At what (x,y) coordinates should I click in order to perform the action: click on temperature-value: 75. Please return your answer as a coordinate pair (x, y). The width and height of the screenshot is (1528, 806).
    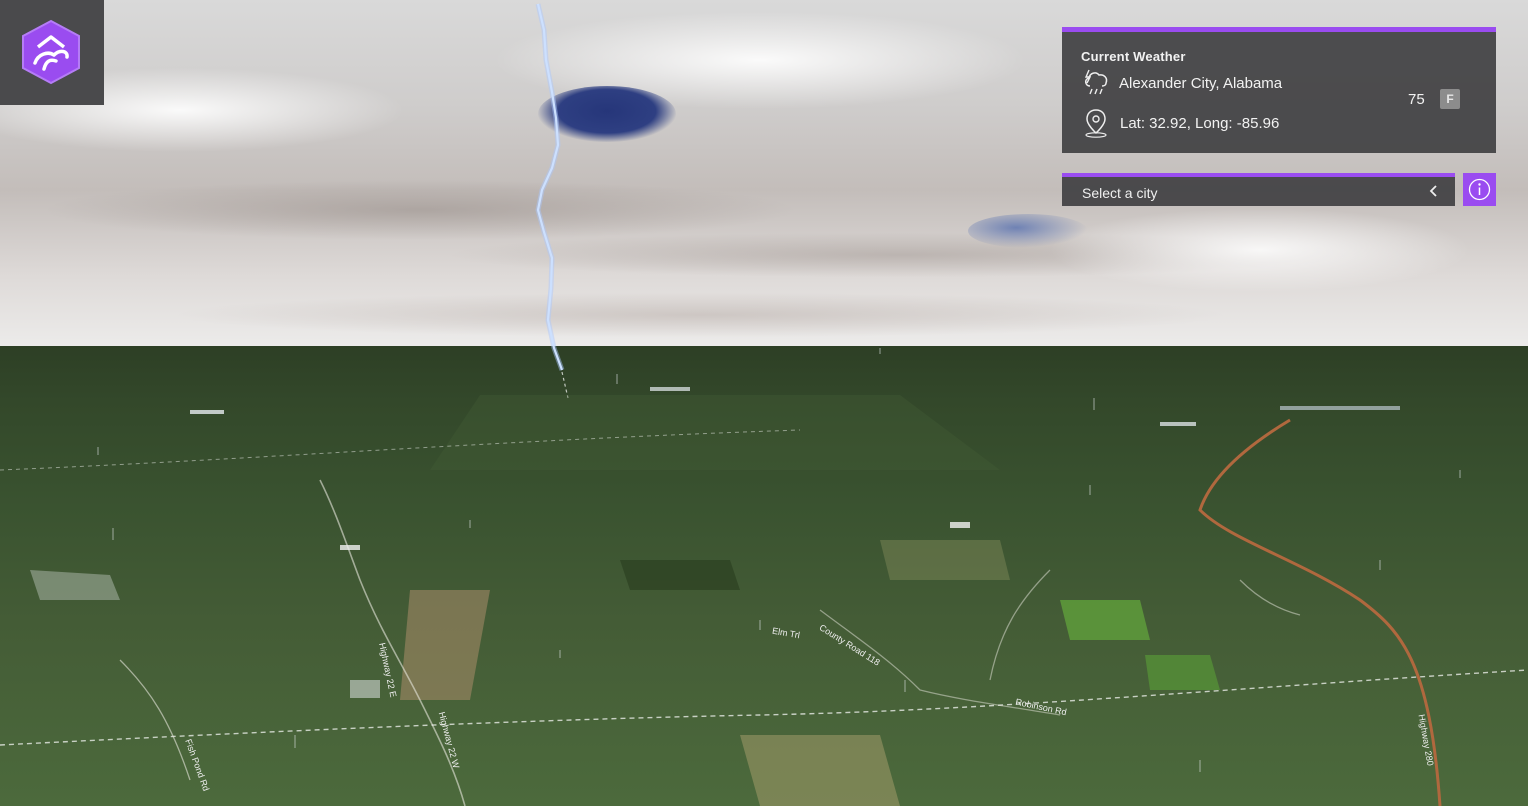
    Looking at the image, I should click on (1416, 99).